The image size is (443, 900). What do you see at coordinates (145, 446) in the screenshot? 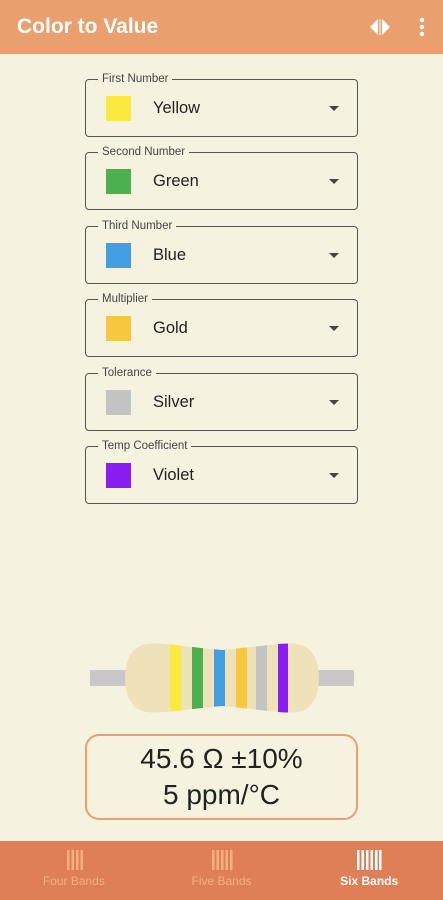
I see `field-label: Temp Coefficient` at bounding box center [145, 446].